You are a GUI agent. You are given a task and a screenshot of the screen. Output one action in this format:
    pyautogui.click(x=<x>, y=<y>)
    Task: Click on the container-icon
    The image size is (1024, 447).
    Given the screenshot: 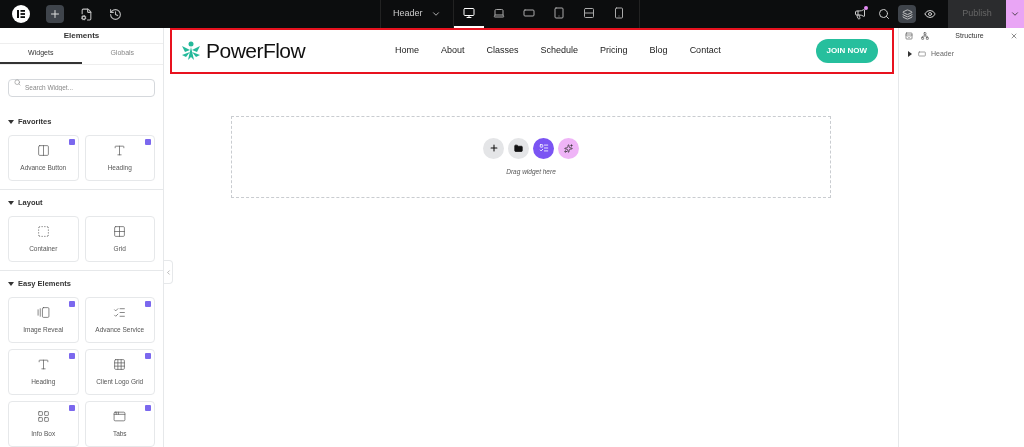 What is the action you would take?
    pyautogui.click(x=922, y=54)
    